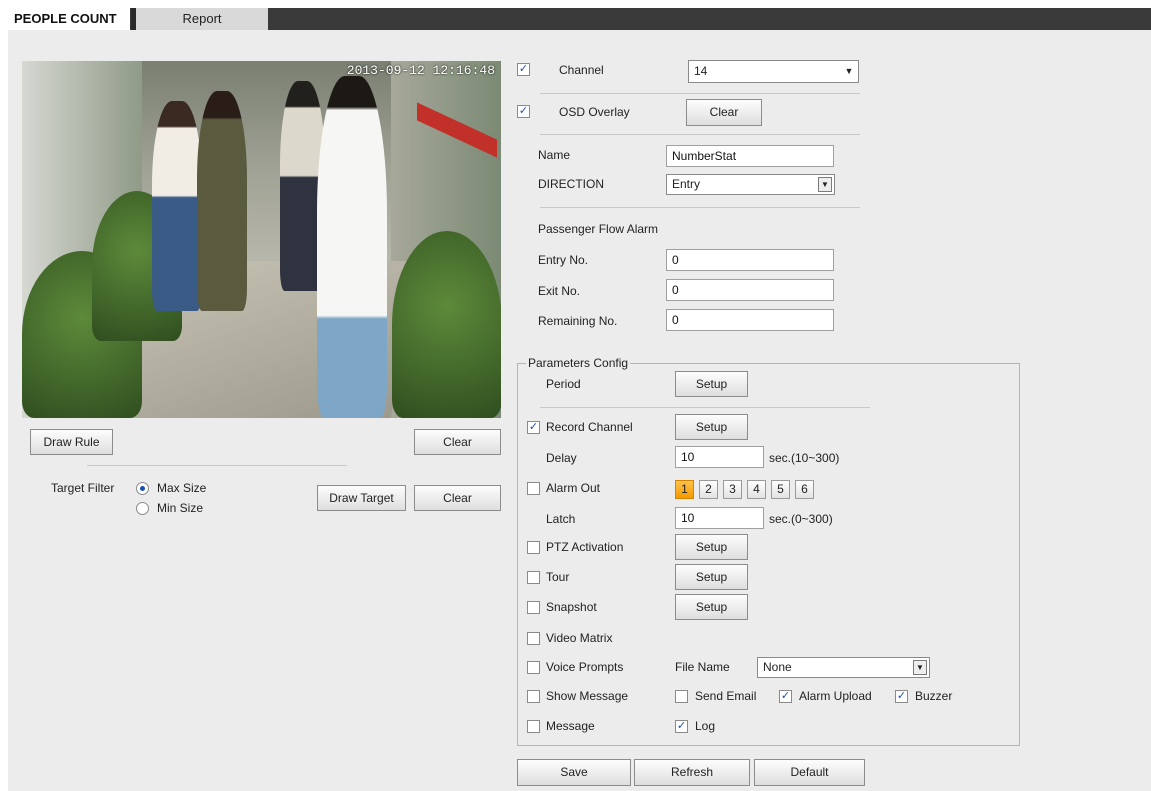  What do you see at coordinates (692, 772) in the screenshot?
I see `refresh-button: Refresh` at bounding box center [692, 772].